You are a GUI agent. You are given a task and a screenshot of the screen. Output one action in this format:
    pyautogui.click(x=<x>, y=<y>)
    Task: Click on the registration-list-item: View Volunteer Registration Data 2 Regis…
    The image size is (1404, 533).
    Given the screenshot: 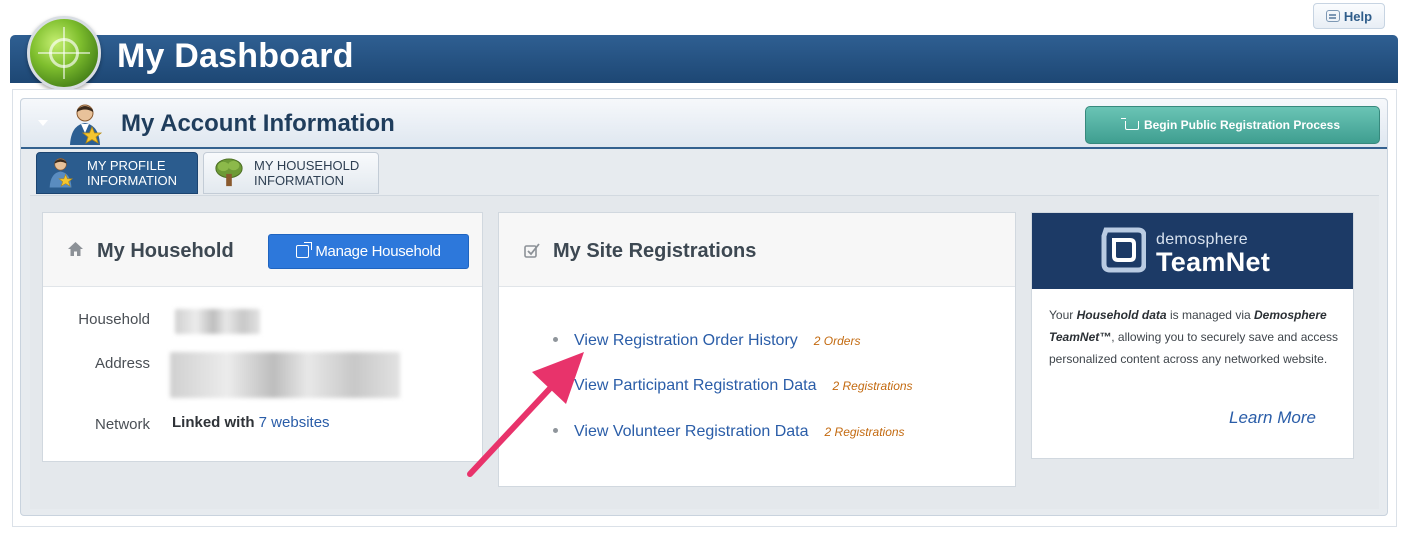 What is the action you would take?
    pyautogui.click(x=729, y=432)
    